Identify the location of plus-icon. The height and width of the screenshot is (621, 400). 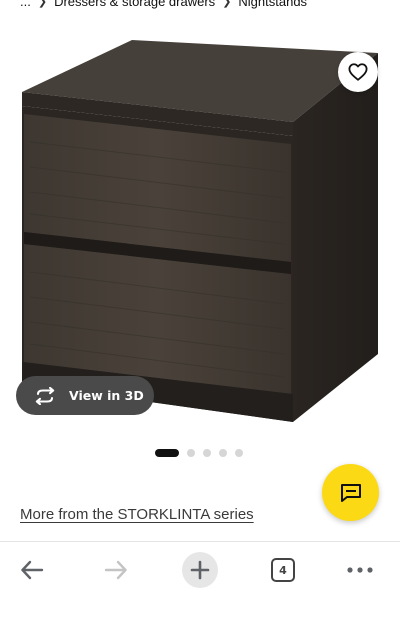
(200, 570).